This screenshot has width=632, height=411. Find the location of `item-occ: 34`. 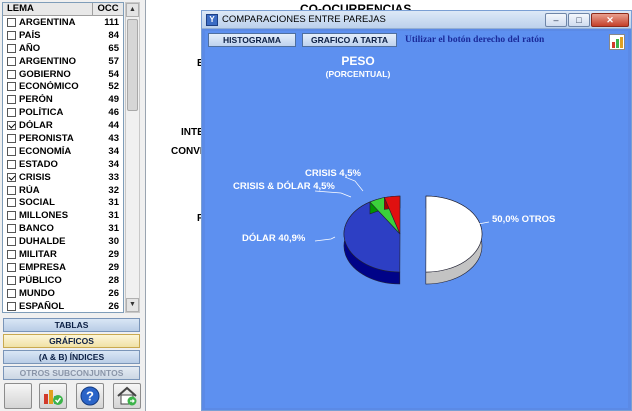

item-occ: 34 is located at coordinates (113, 151).